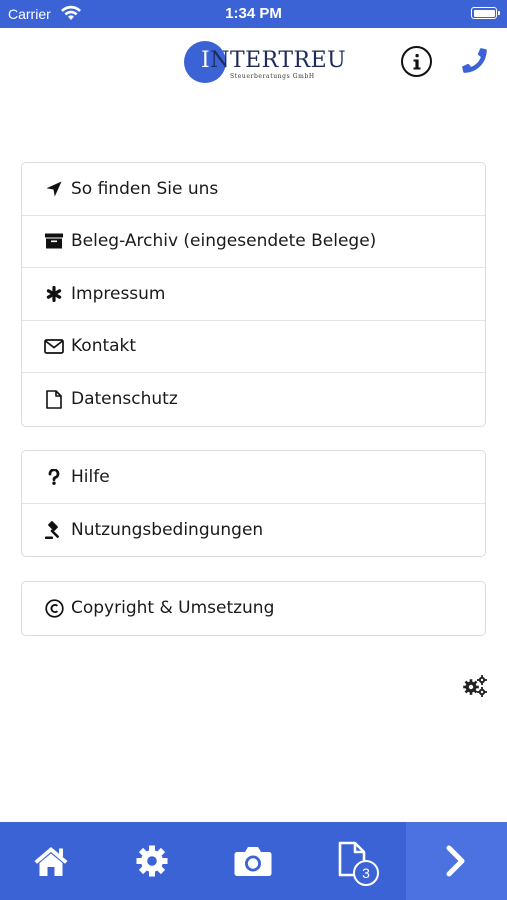  What do you see at coordinates (253, 399) in the screenshot?
I see `menu-item-datenschutz: Datenschutz` at bounding box center [253, 399].